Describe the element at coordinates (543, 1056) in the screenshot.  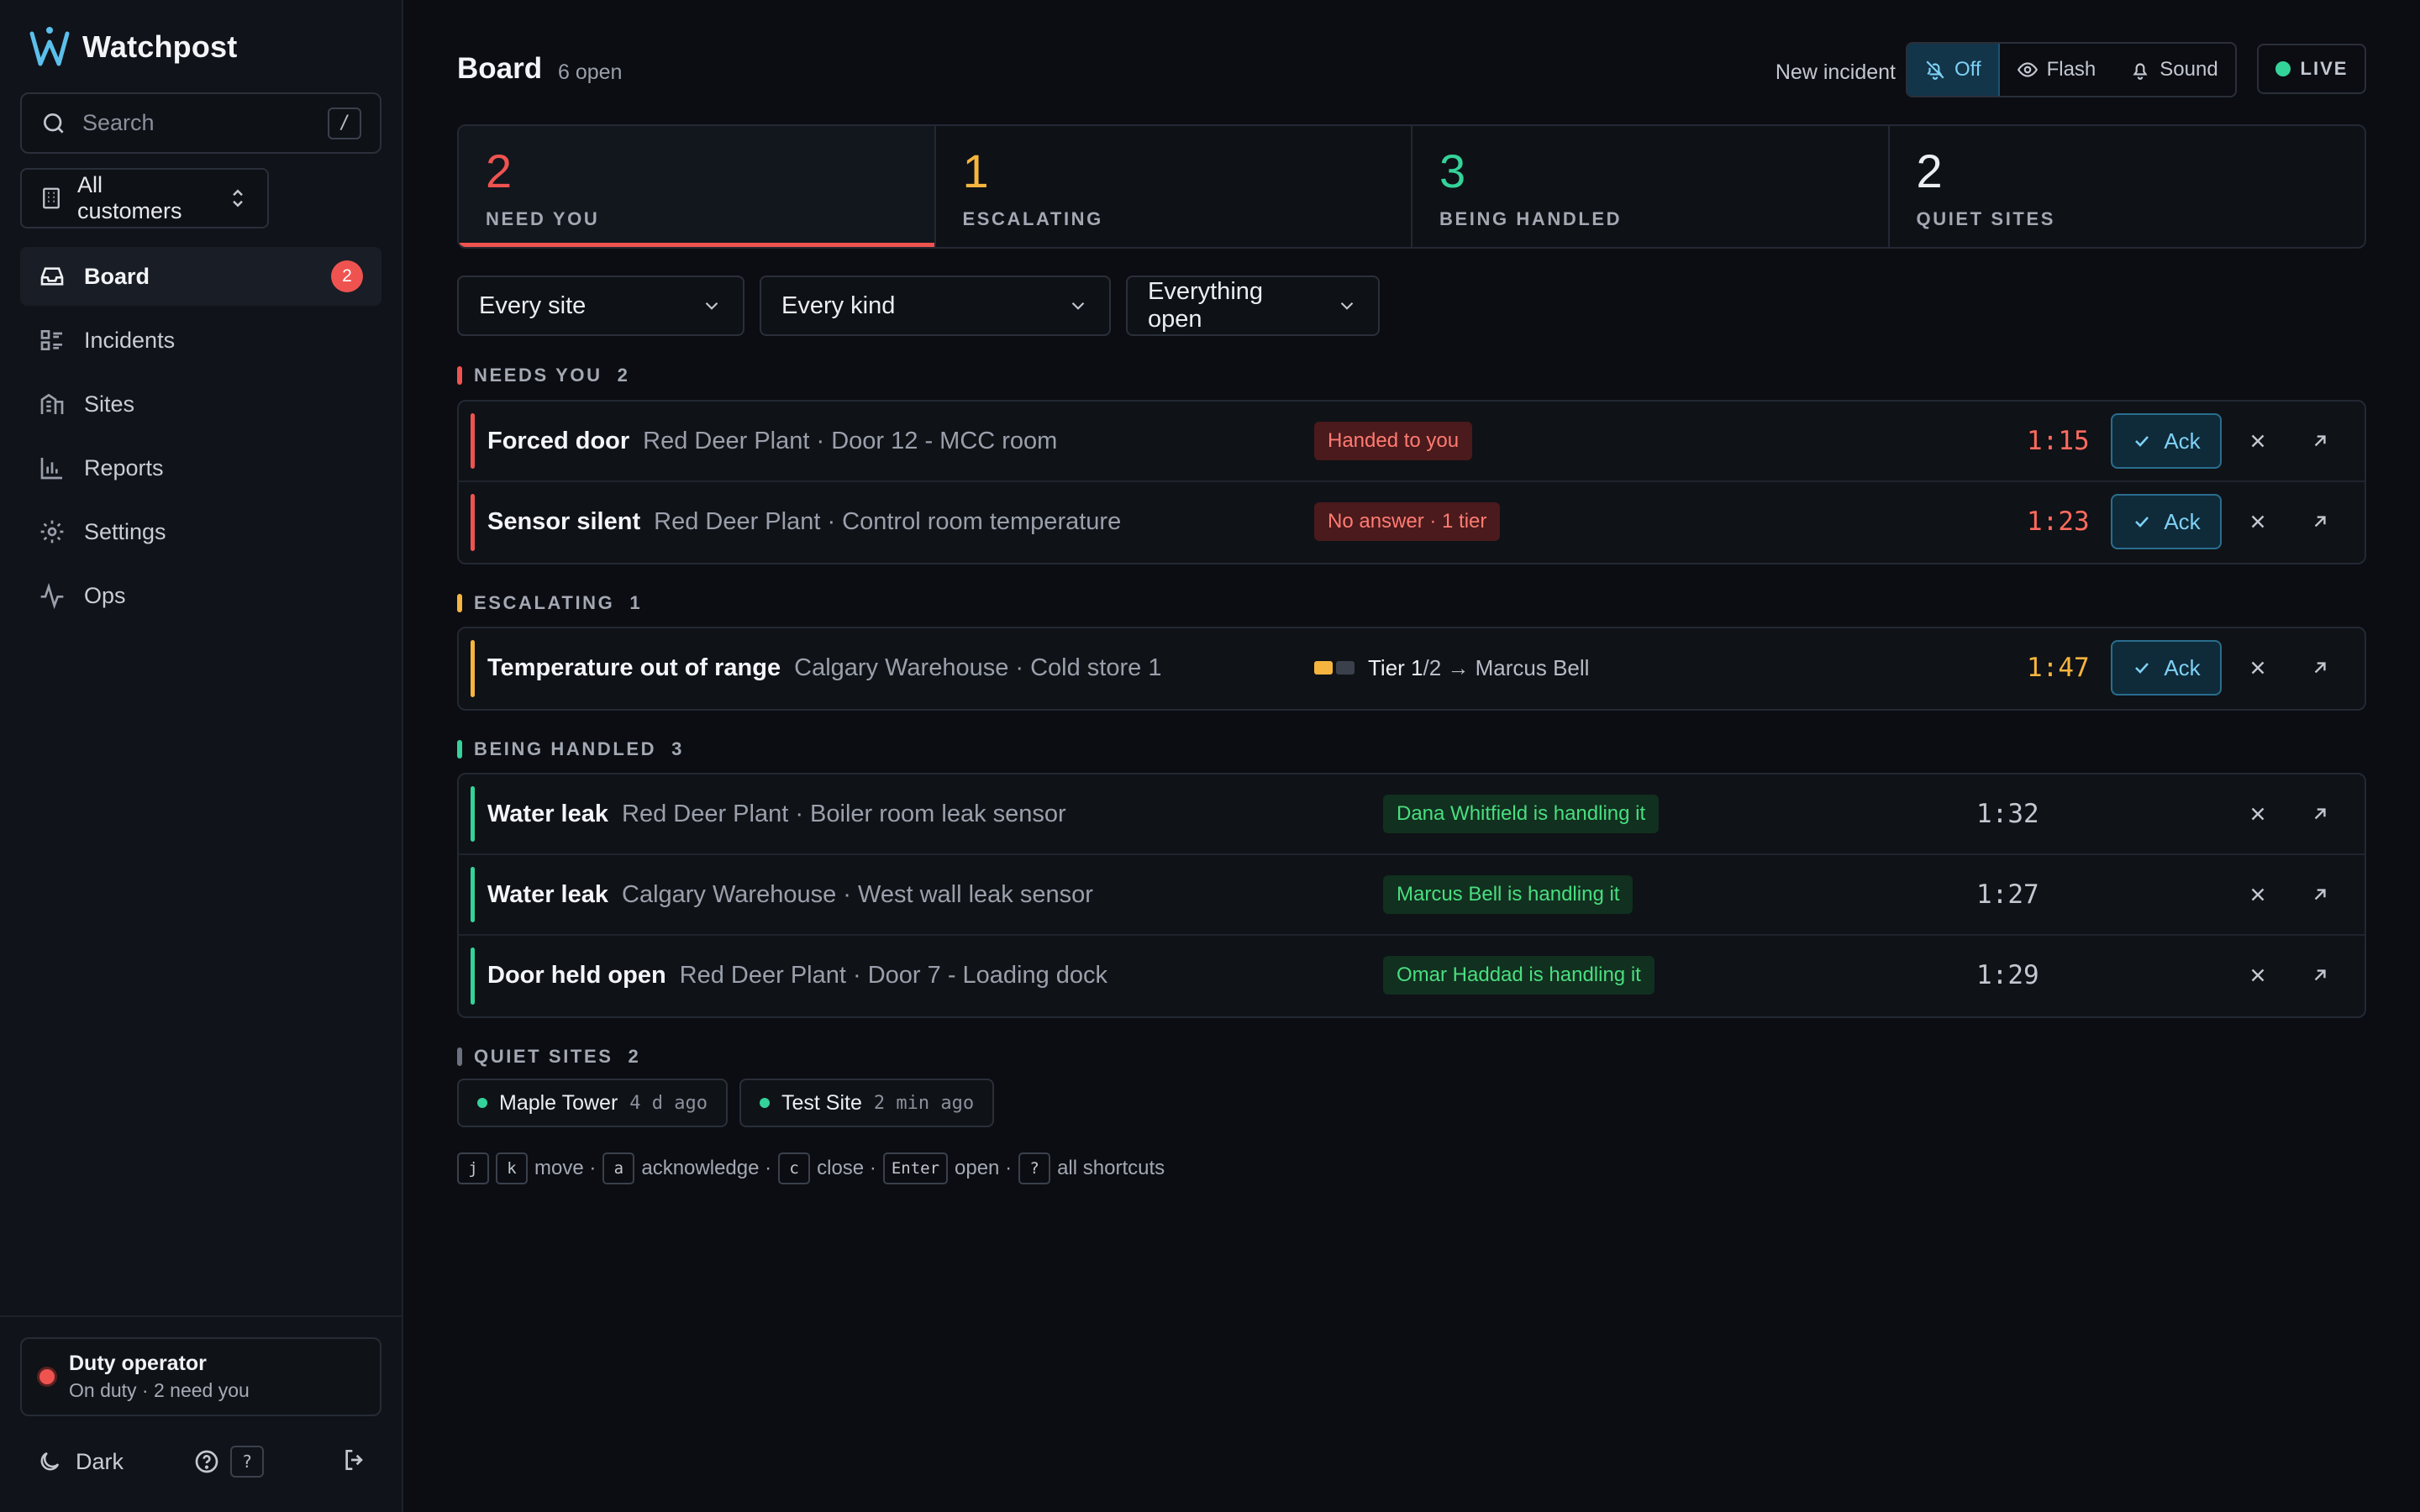
I see `section-title: QUIET SITES` at that location.